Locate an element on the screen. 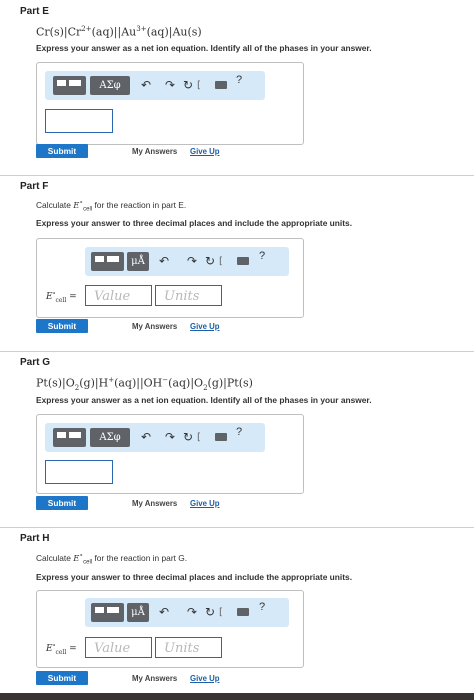 Image resolution: width=474 pixels, height=700 pixels. part-h-title: Part H is located at coordinates (35, 538).